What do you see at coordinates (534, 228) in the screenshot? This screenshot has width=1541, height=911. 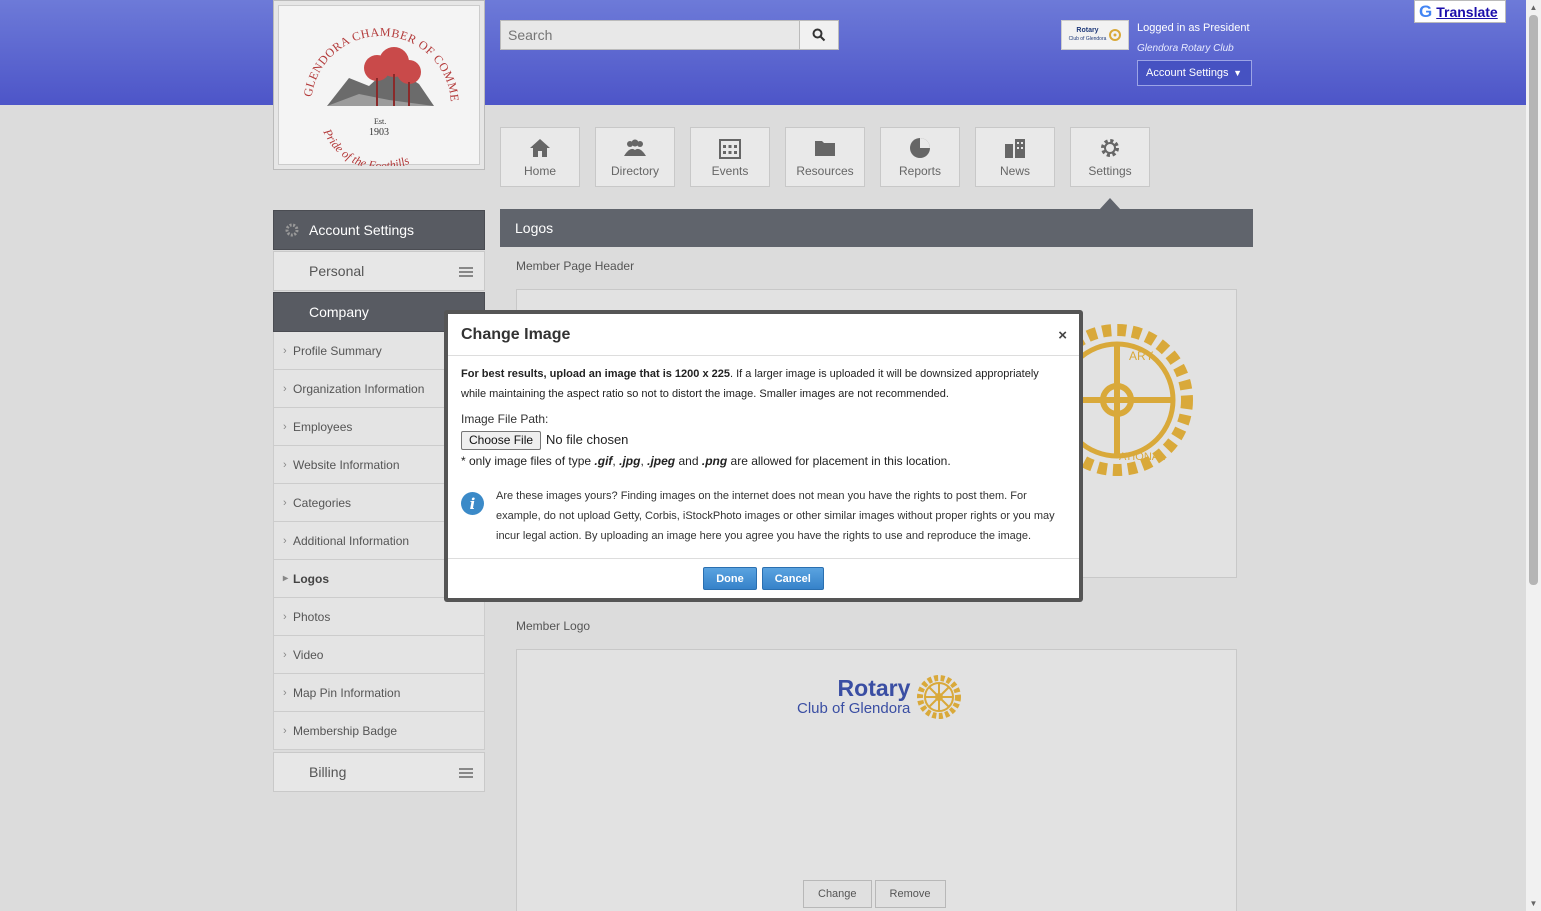 I see `page-title: Logos` at bounding box center [534, 228].